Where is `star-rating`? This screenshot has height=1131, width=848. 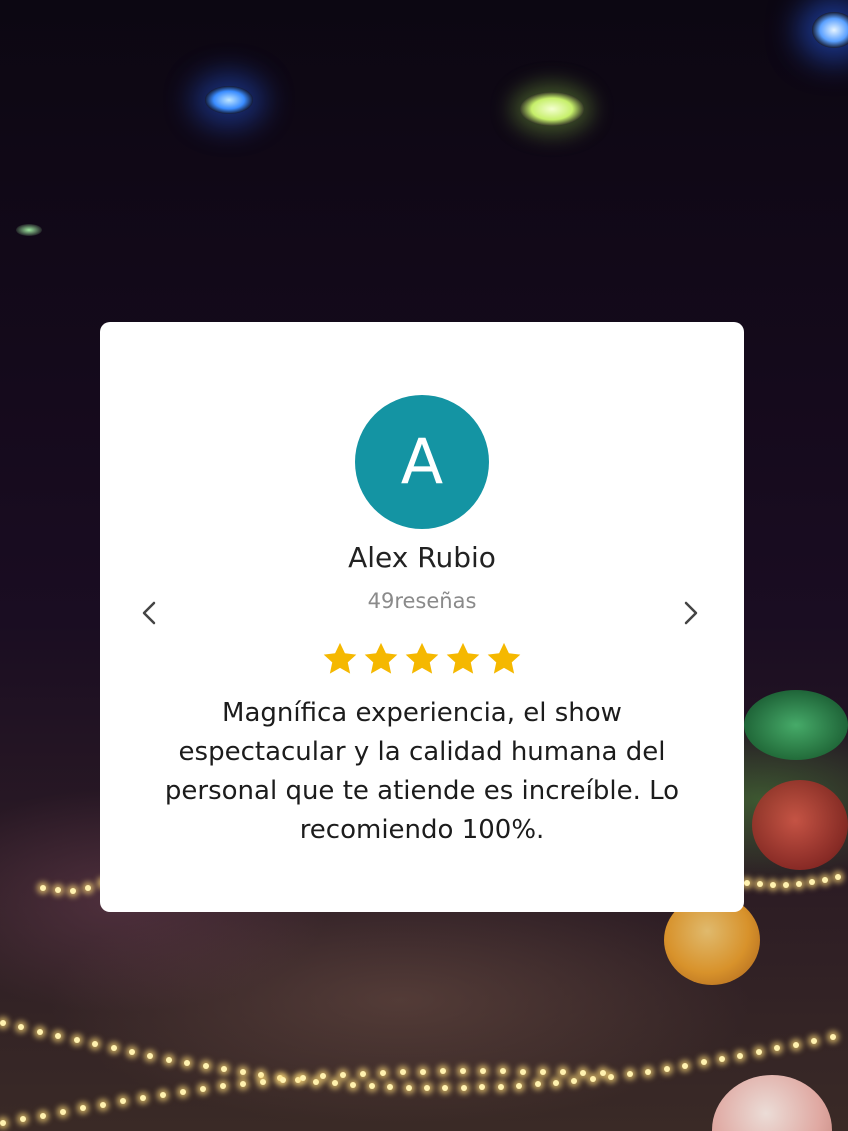
star-rating is located at coordinates (422, 659).